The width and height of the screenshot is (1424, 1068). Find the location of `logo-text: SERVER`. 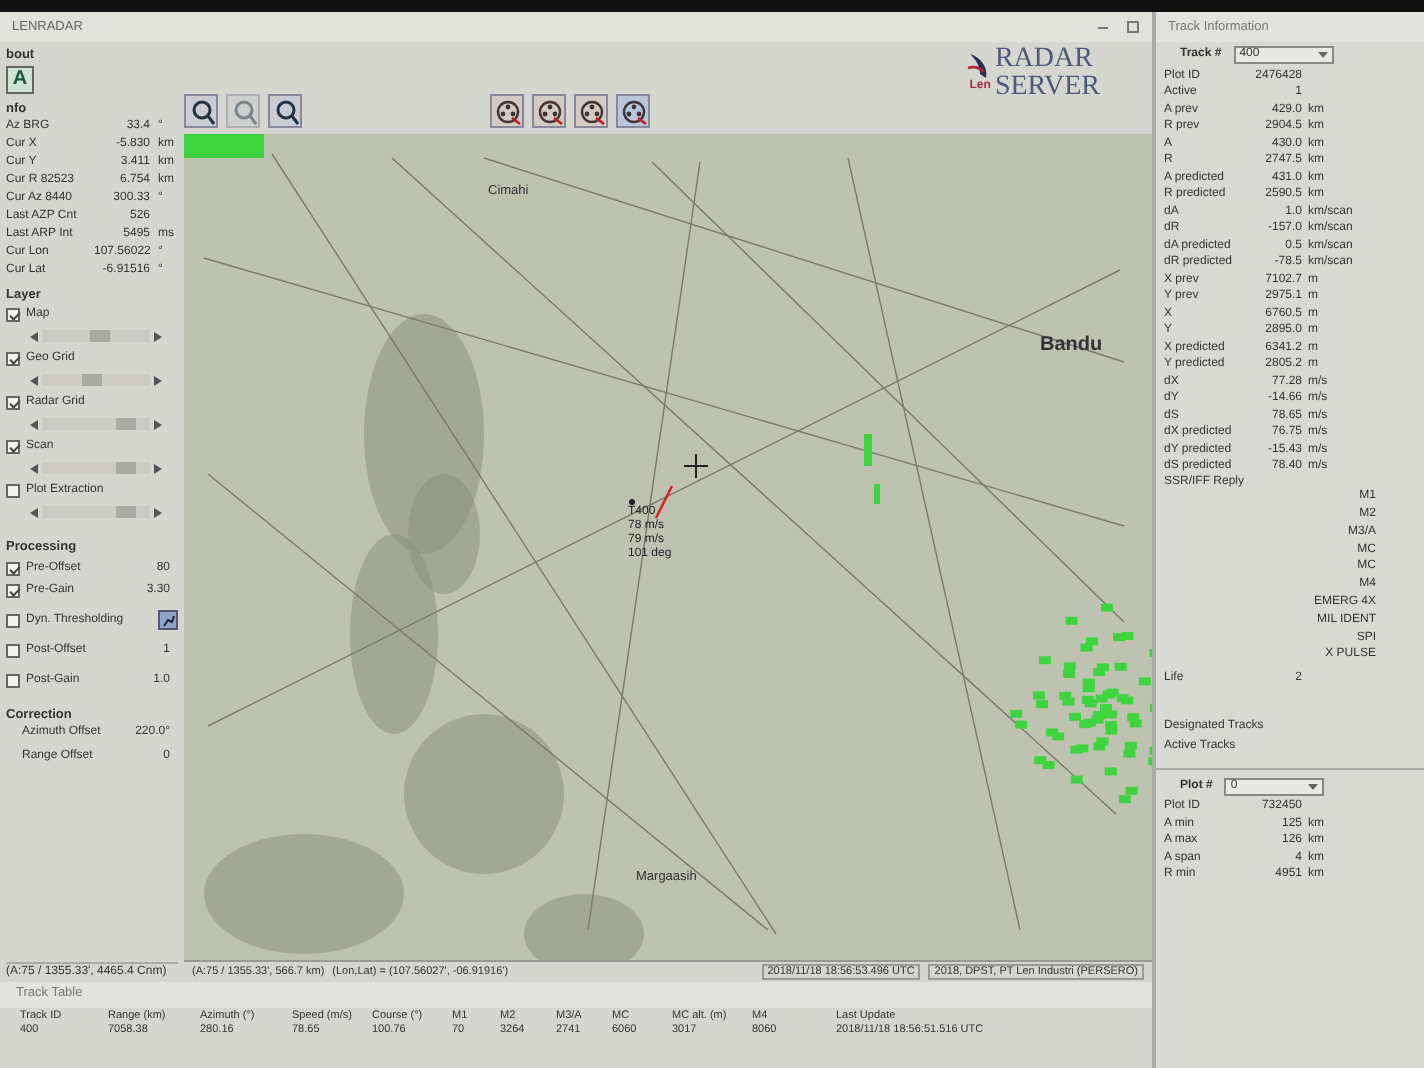

logo-text: SERVER is located at coordinates (1047, 88).